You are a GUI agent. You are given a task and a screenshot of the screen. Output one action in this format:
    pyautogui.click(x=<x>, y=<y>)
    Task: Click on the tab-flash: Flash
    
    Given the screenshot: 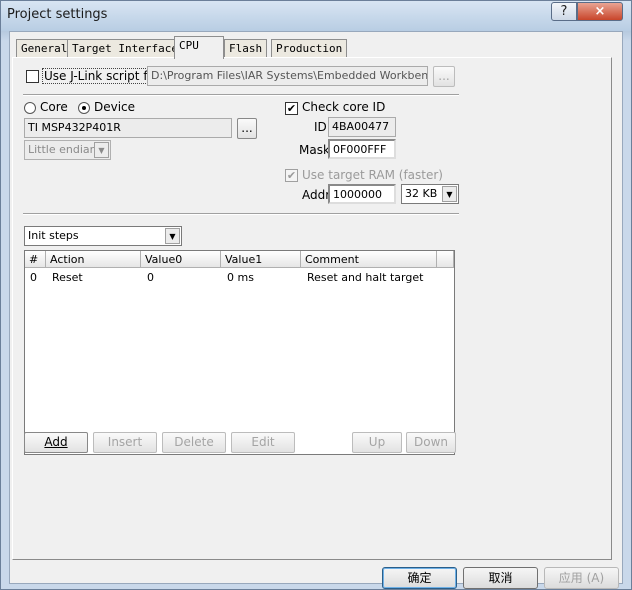 What is the action you would take?
    pyautogui.click(x=246, y=48)
    